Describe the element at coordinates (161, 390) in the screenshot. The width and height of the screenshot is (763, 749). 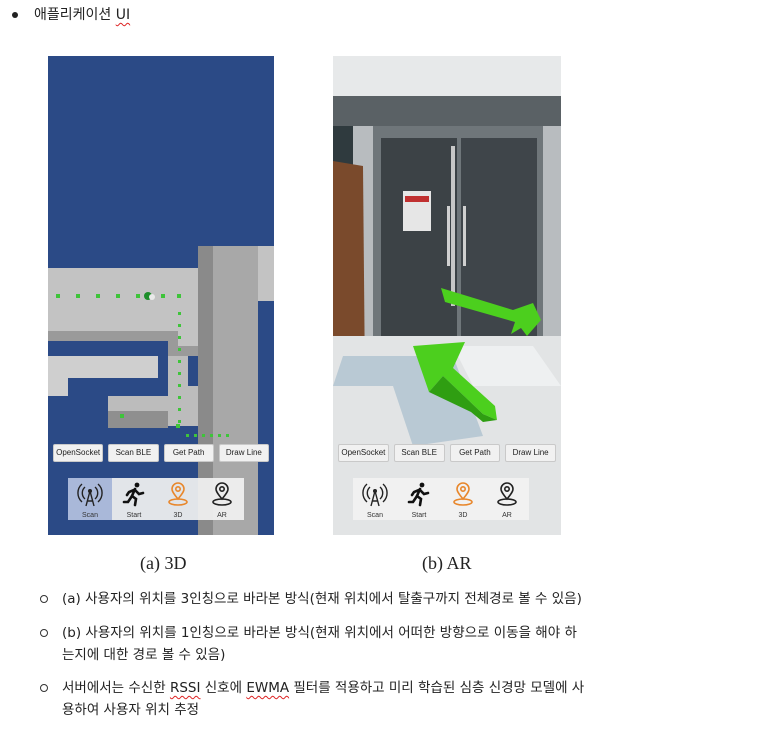
I see `3d-map-render` at that location.